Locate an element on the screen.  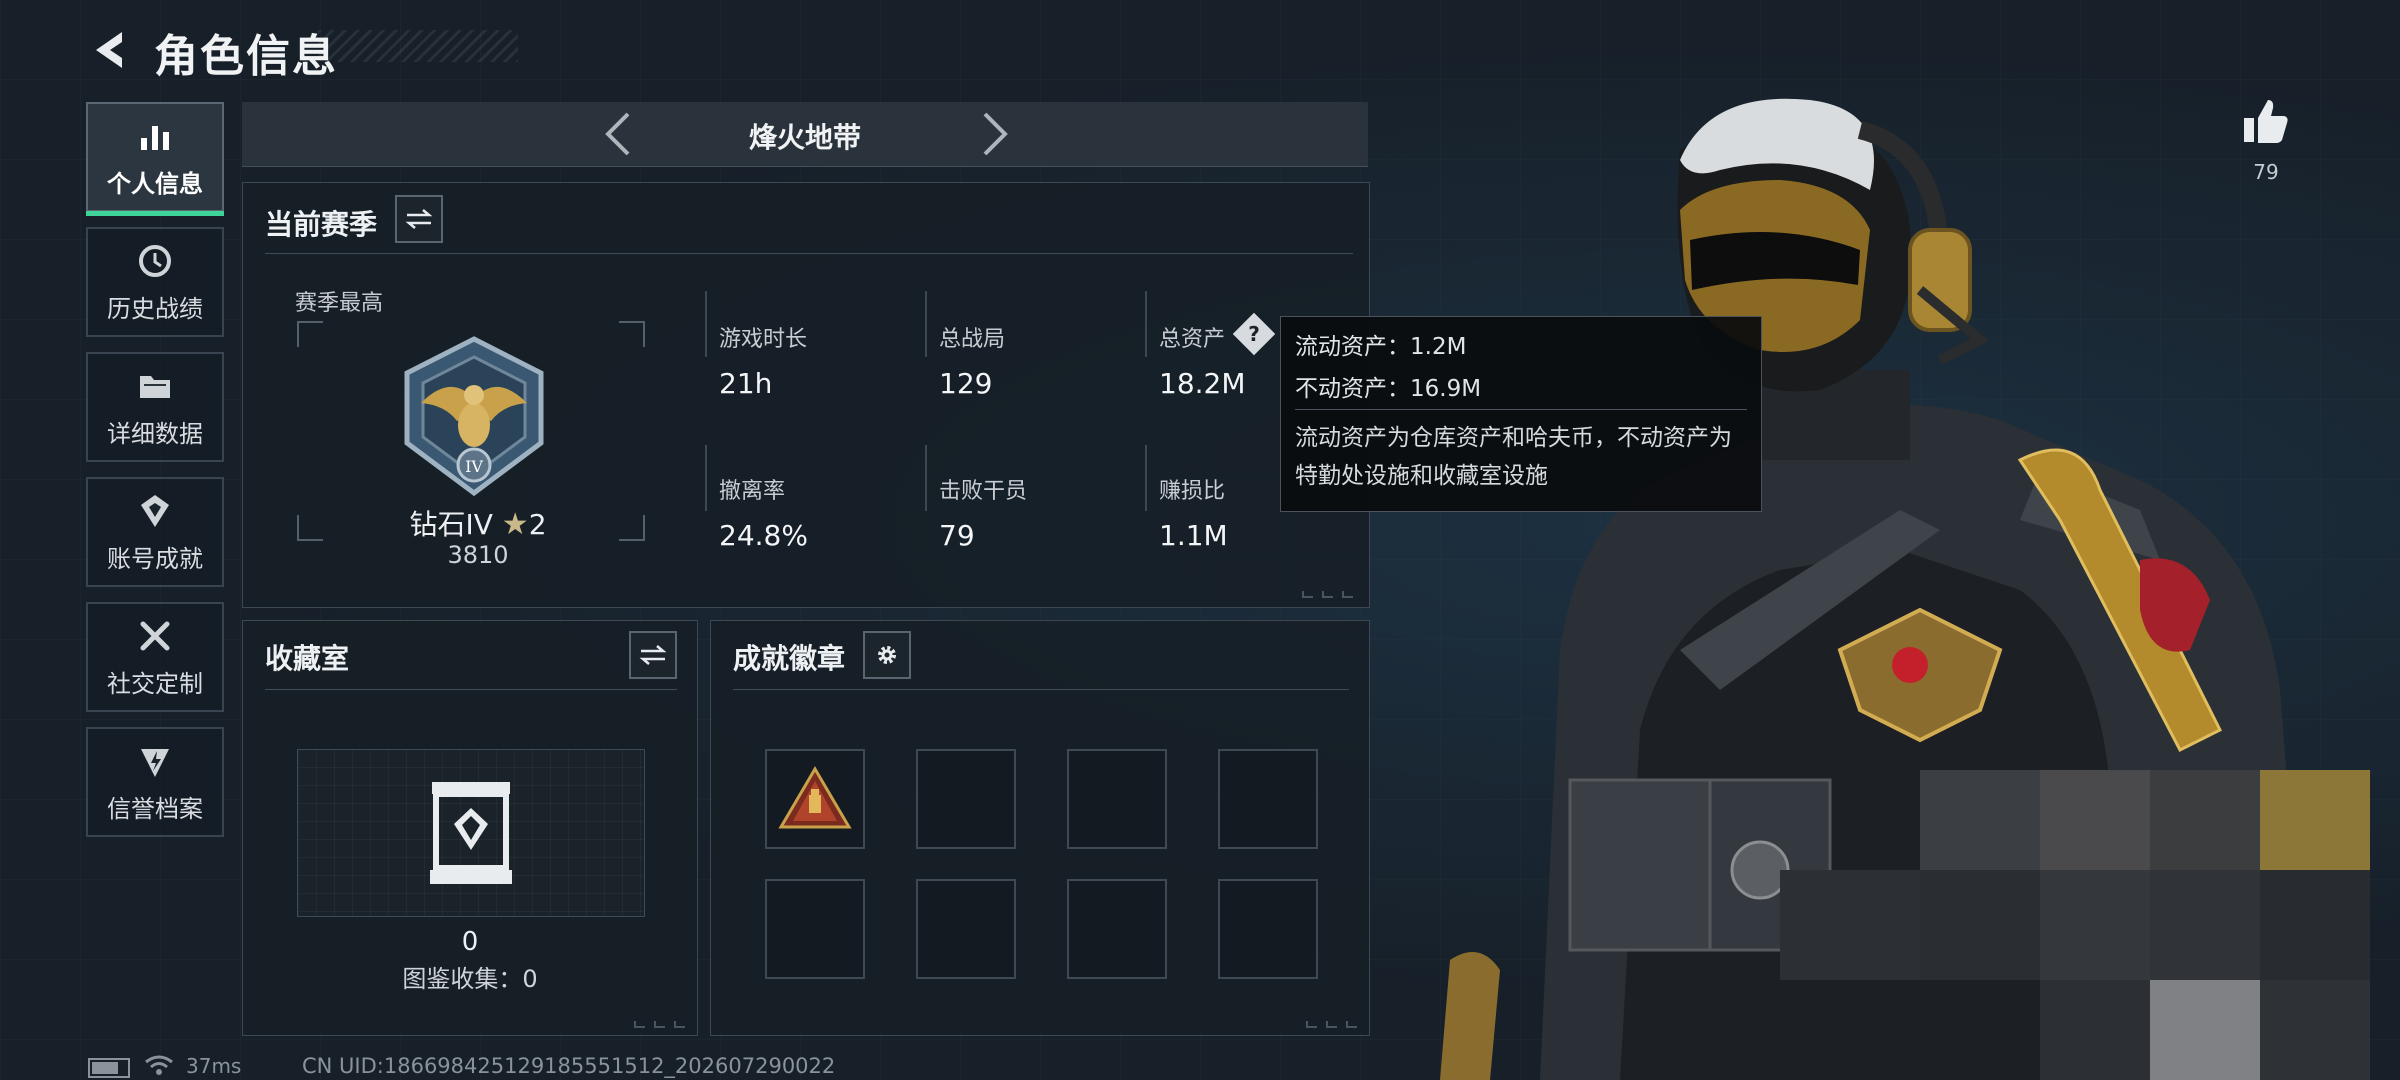
sidebar-item-social: 社交定制 is located at coordinates (155, 657).